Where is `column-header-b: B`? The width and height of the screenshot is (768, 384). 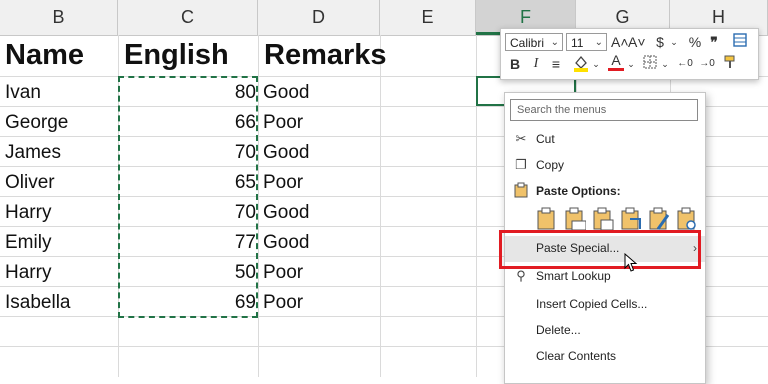
column-header-b: B is located at coordinates (59, 17).